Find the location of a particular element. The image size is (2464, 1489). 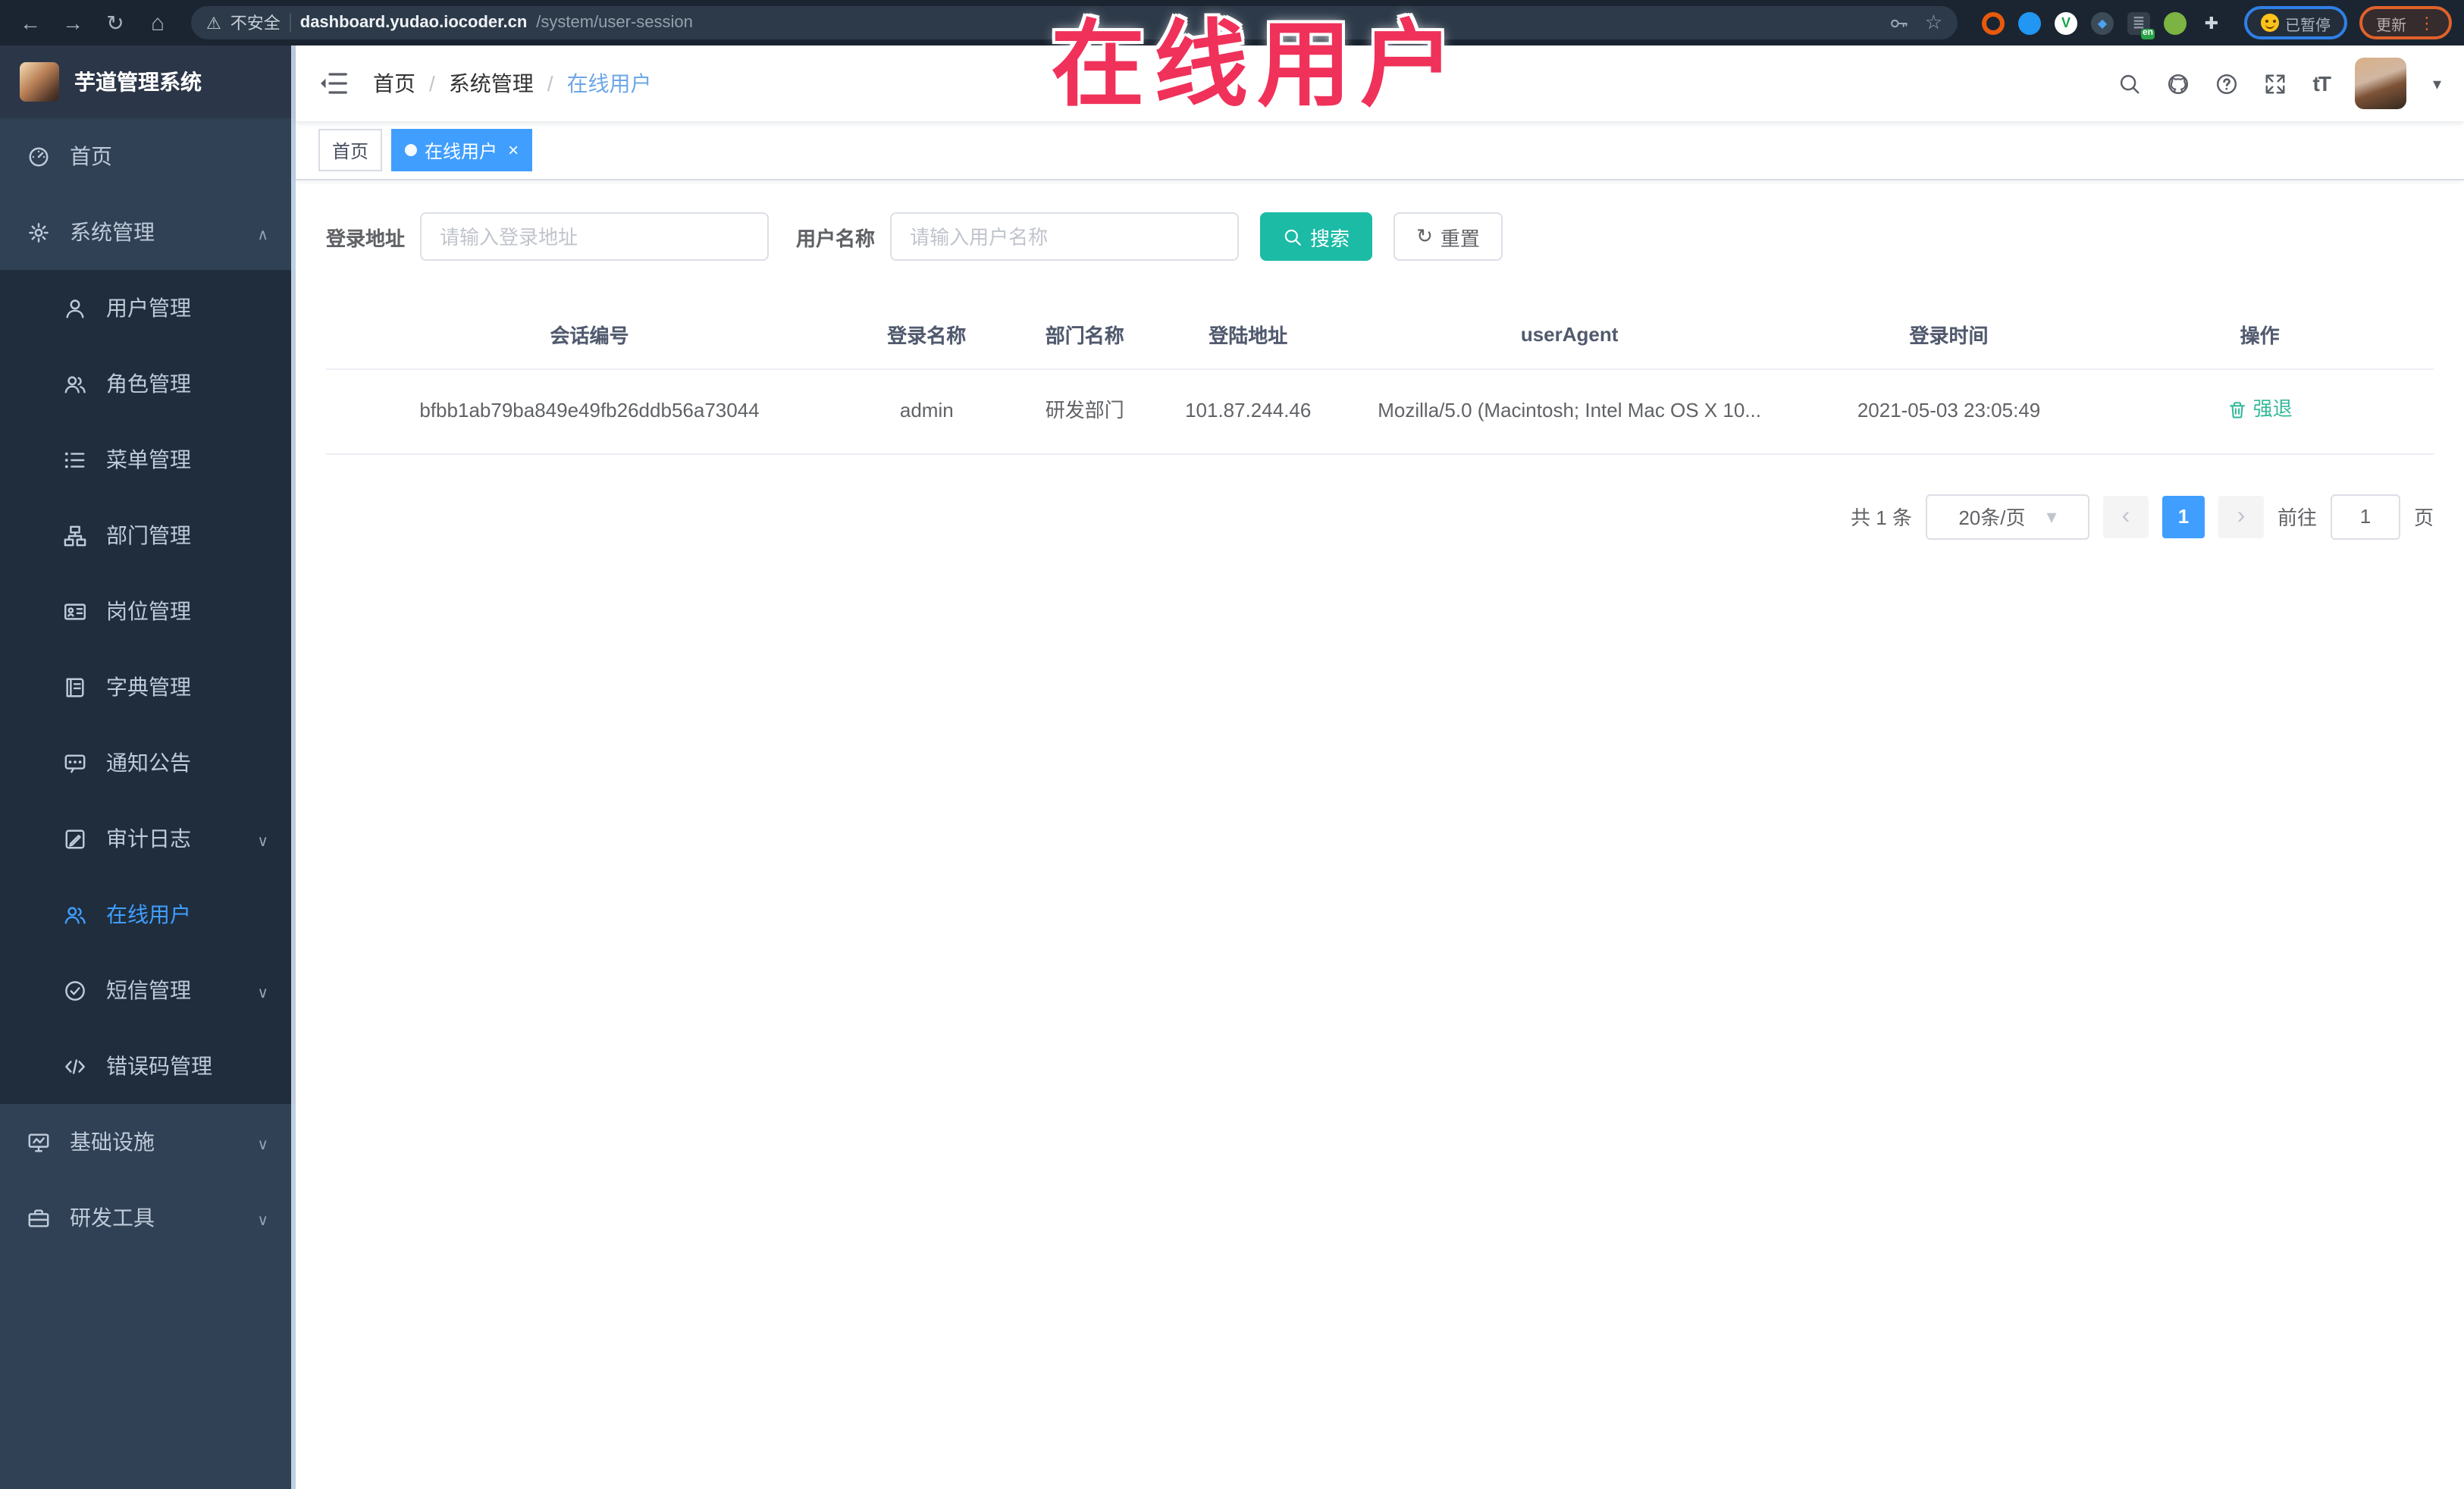

message-icon is located at coordinates (75, 764).